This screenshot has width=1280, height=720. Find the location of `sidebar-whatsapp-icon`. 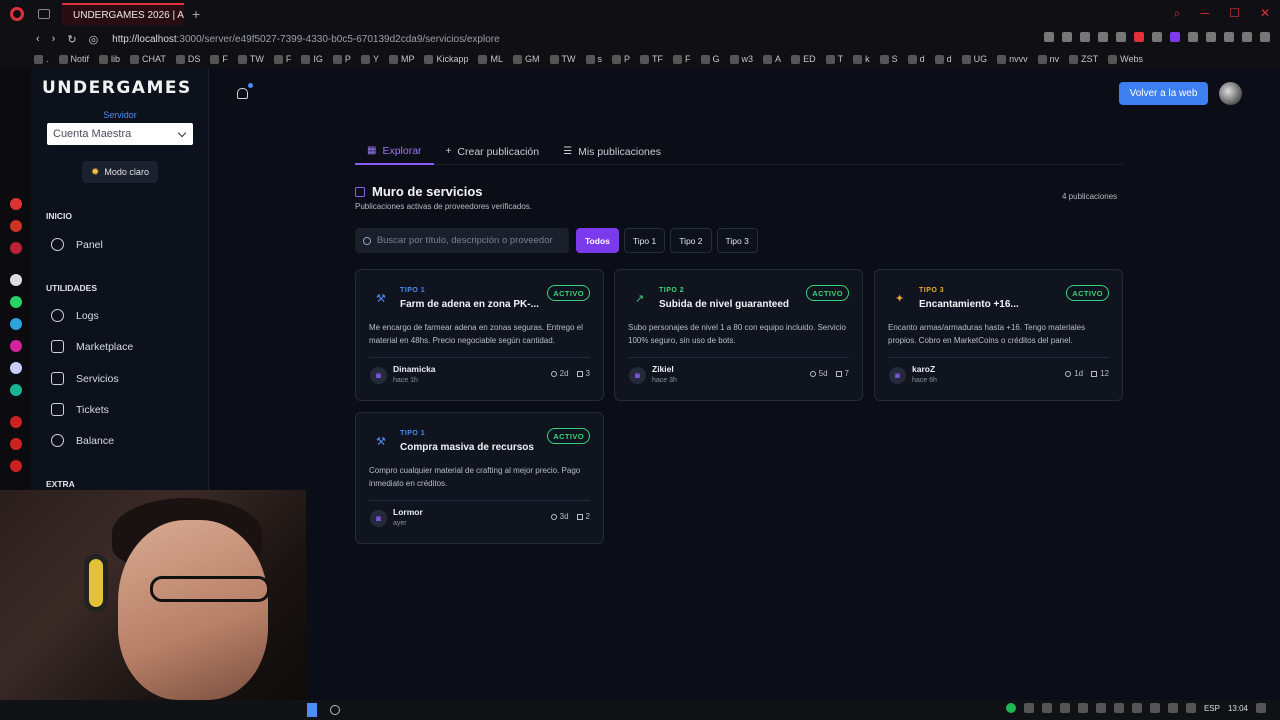

sidebar-whatsapp-icon is located at coordinates (16, 302).